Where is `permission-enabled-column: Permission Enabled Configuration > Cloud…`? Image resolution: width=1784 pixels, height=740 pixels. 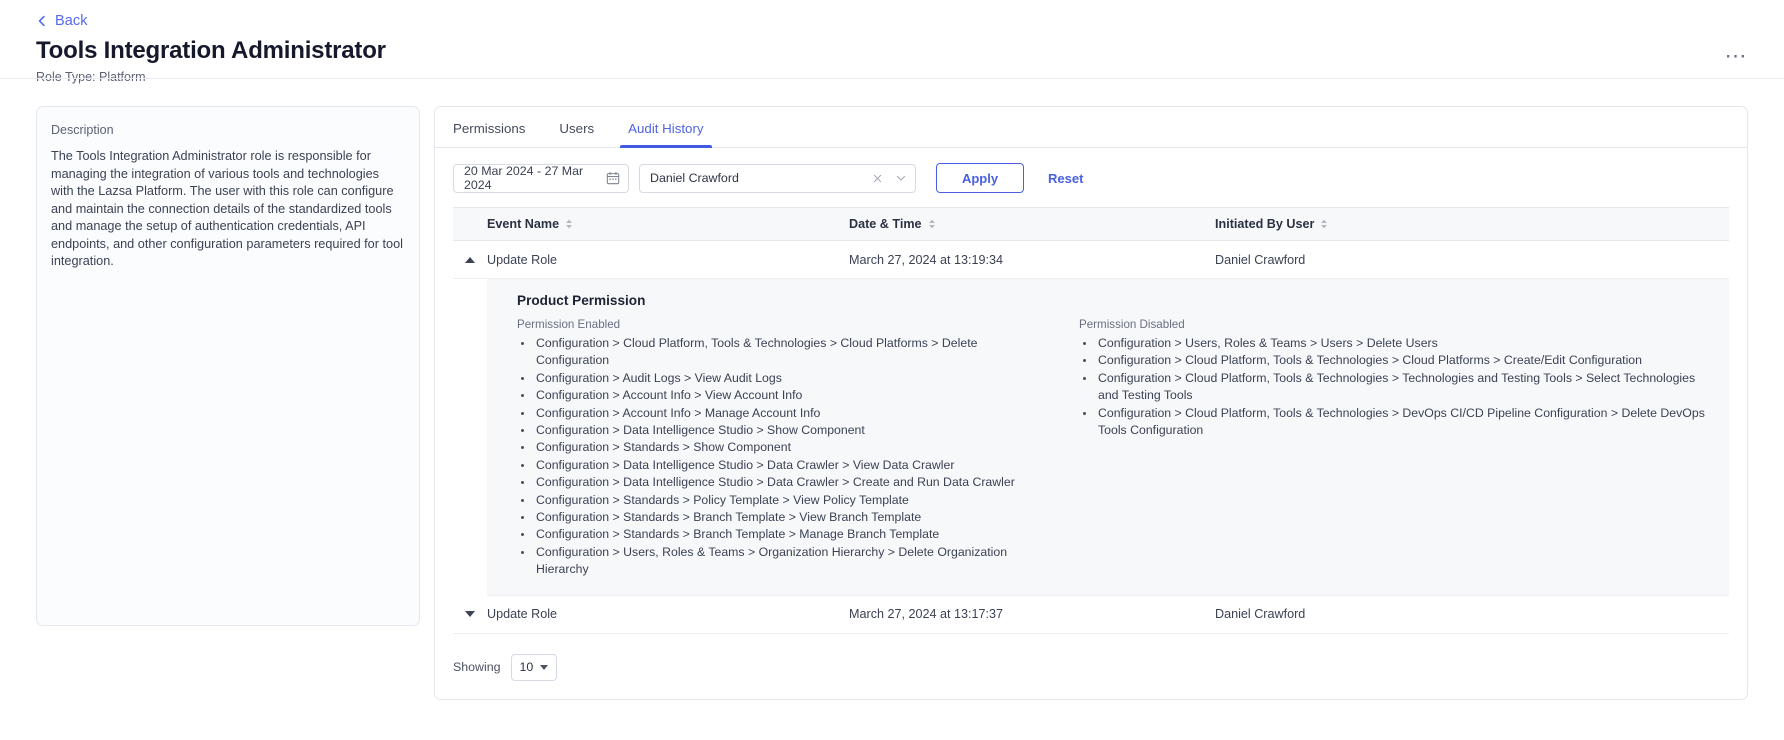
permission-enabled-column: Permission Enabled Configuration > Cloud… is located at coordinates (781, 448).